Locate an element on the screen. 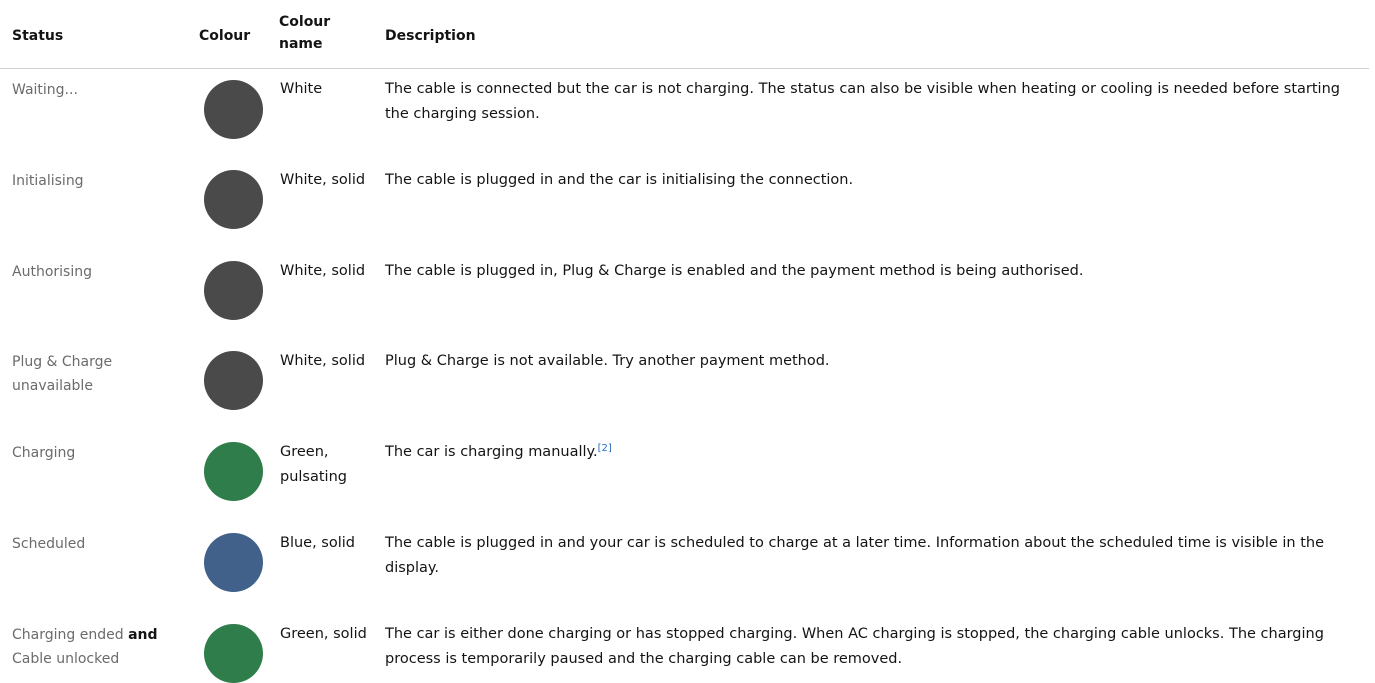 The image size is (1375, 683). colour-name-cell: Green, pulsating is located at coordinates (330, 465).